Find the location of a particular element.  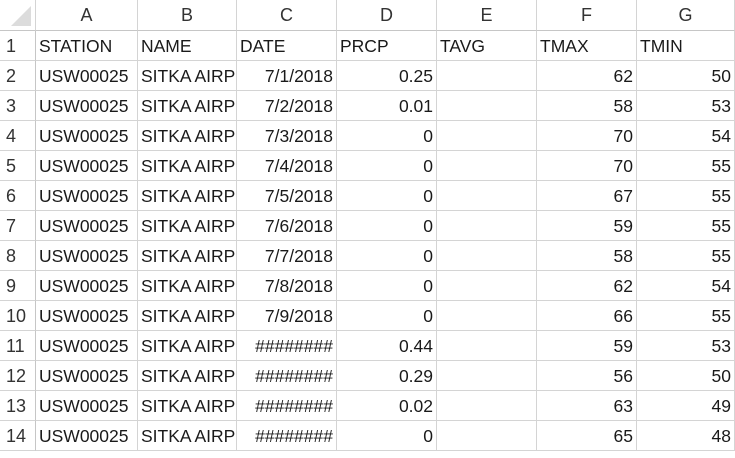

row-header: 5 is located at coordinates (18, 166).